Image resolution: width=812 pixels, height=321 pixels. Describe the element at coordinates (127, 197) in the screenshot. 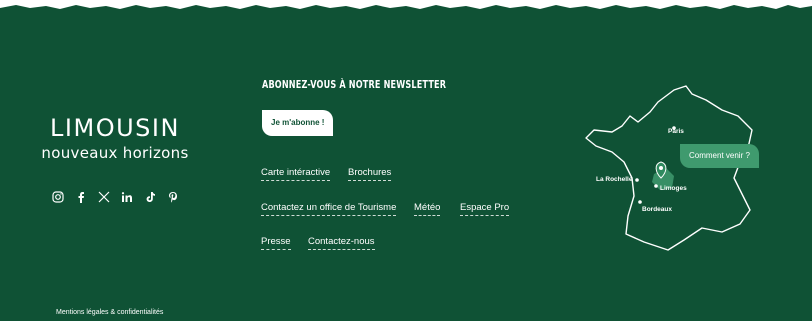

I see `linkedin-icon` at that location.